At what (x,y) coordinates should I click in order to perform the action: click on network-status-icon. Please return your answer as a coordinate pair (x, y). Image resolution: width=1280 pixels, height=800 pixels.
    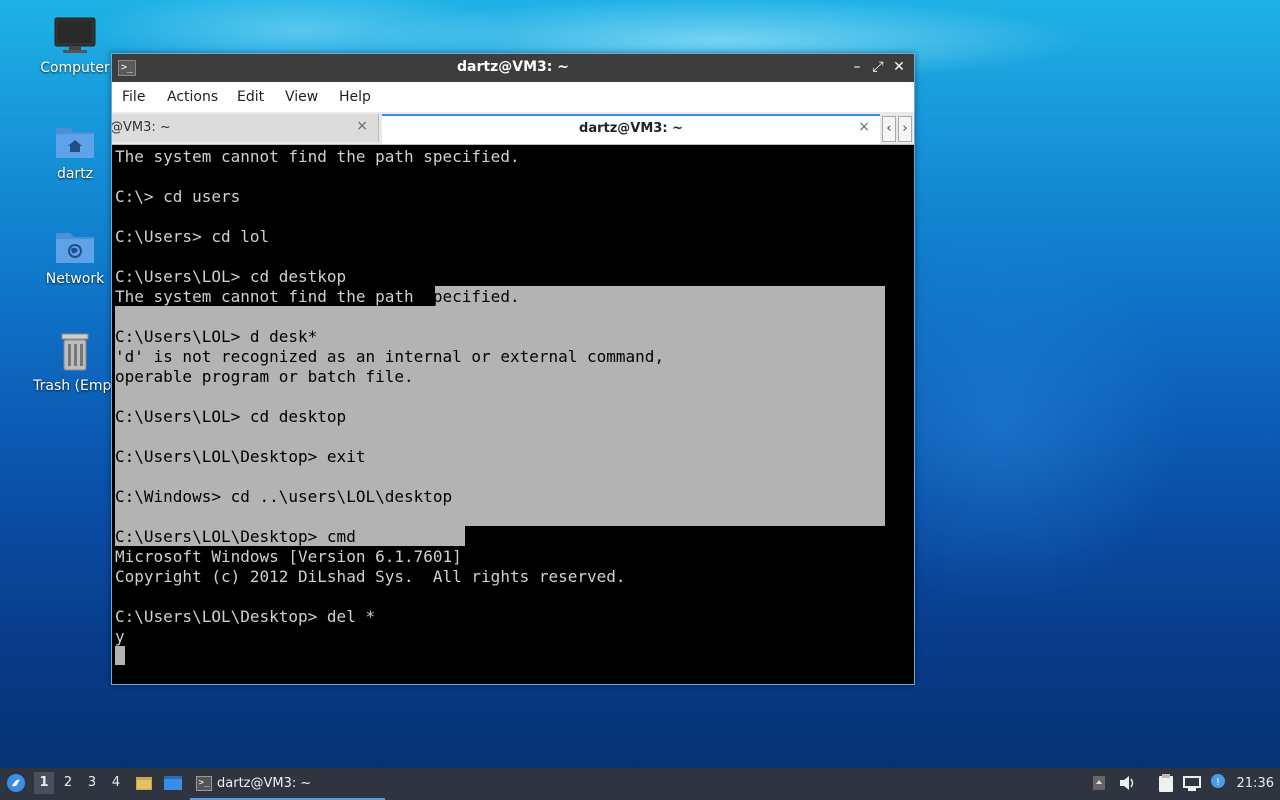
    Looking at the image, I should click on (1192, 785).